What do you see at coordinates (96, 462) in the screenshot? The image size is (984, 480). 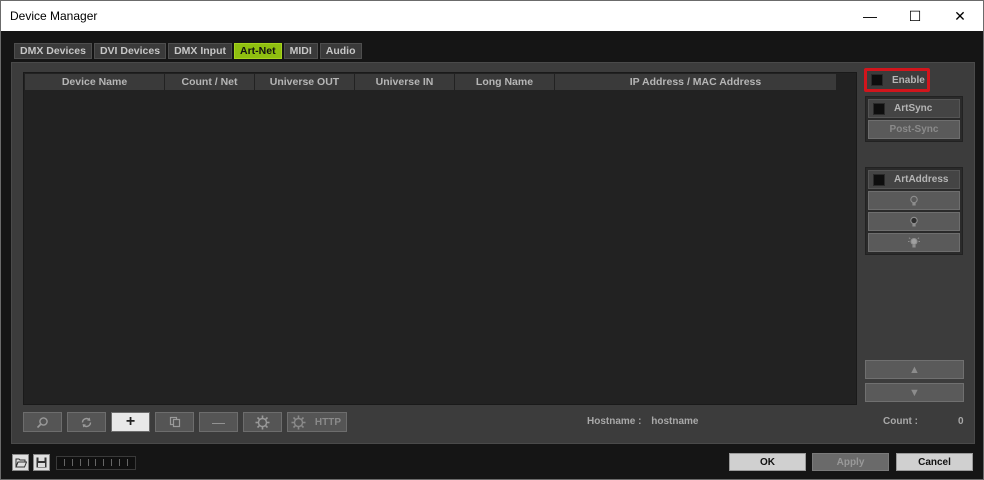 I see `zoom-slider` at bounding box center [96, 462].